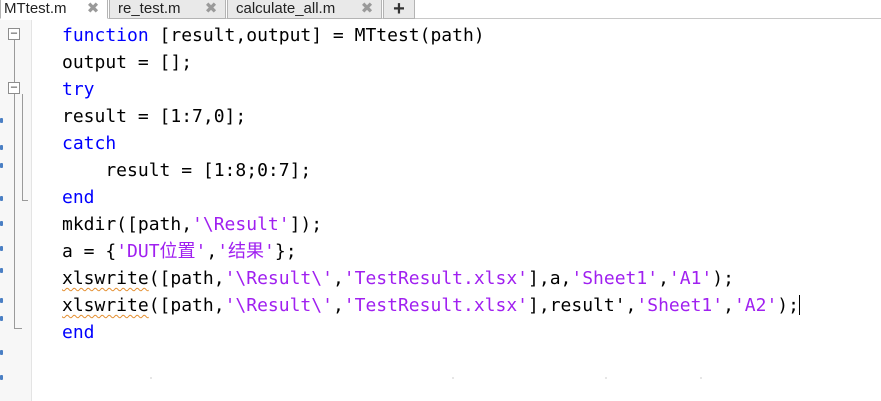  What do you see at coordinates (161, 251) in the screenshot?
I see `string-token: 'DUT位置'` at bounding box center [161, 251].